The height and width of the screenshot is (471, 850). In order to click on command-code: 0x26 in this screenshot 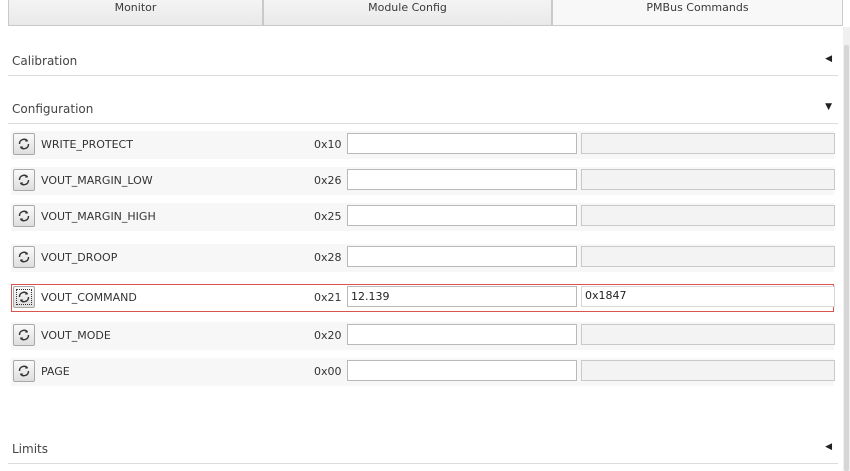, I will do `click(328, 180)`.